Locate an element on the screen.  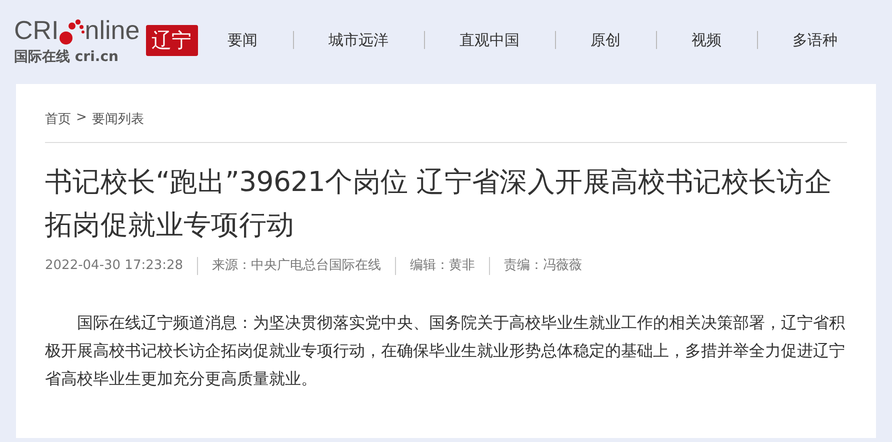
nav-link: 原创 is located at coordinates (606, 40).